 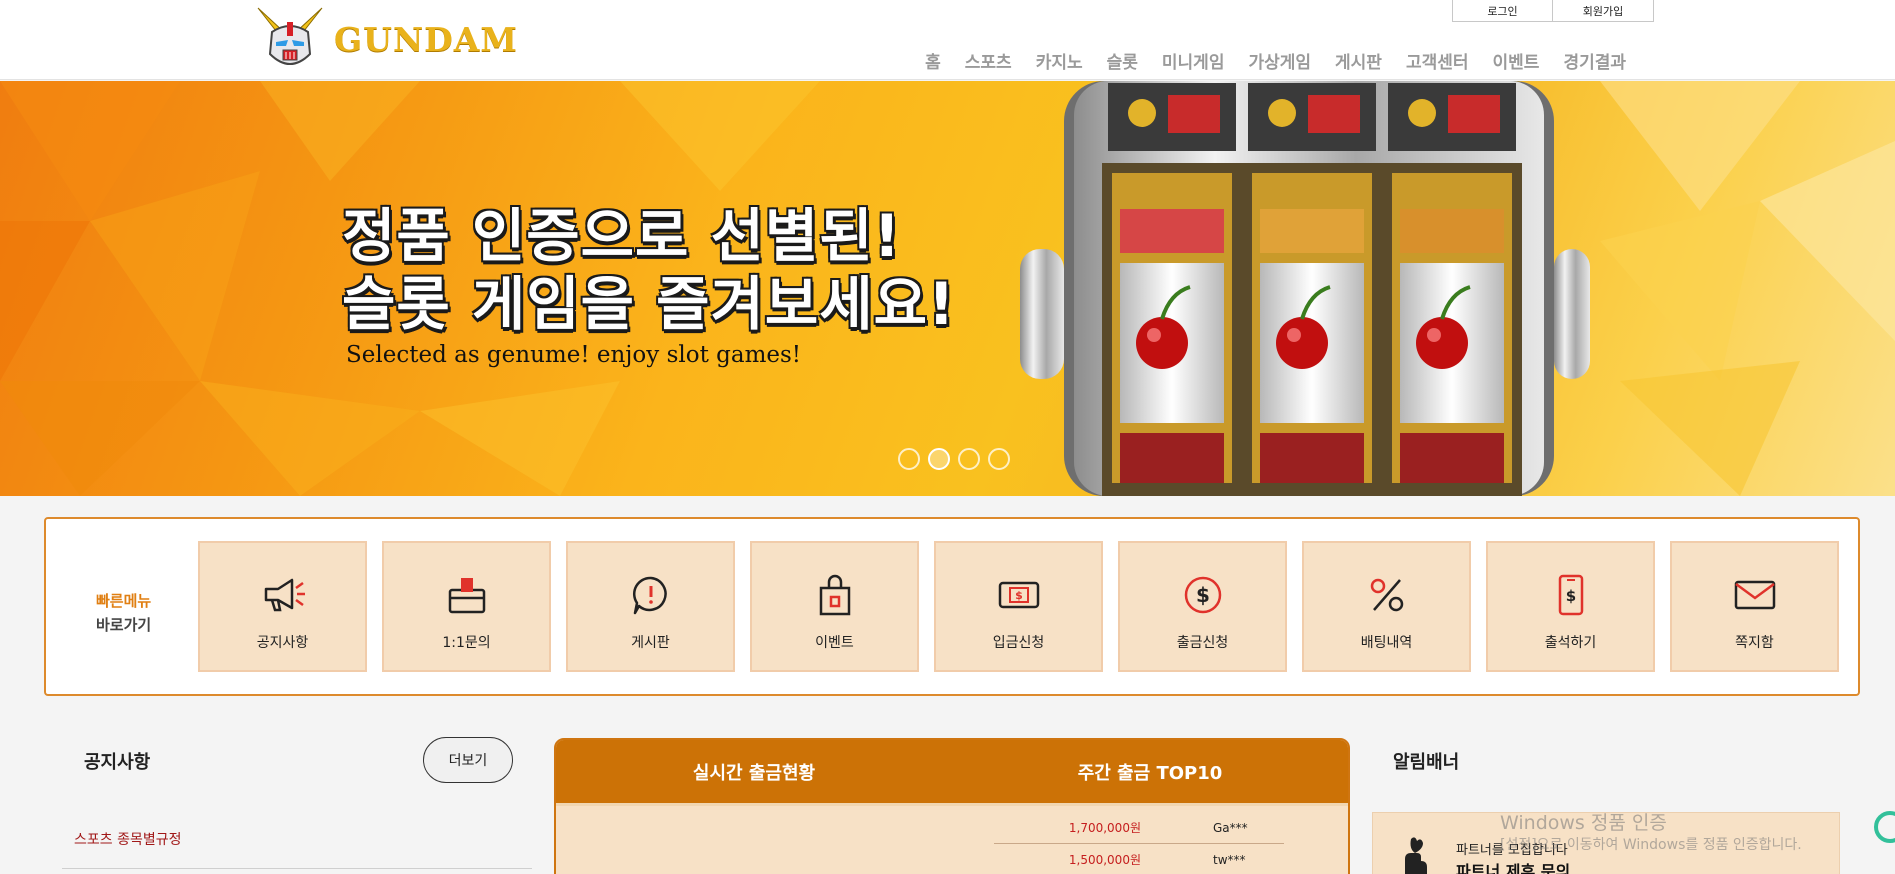 I want to click on gift-bag-icon, so click(x=834, y=595).